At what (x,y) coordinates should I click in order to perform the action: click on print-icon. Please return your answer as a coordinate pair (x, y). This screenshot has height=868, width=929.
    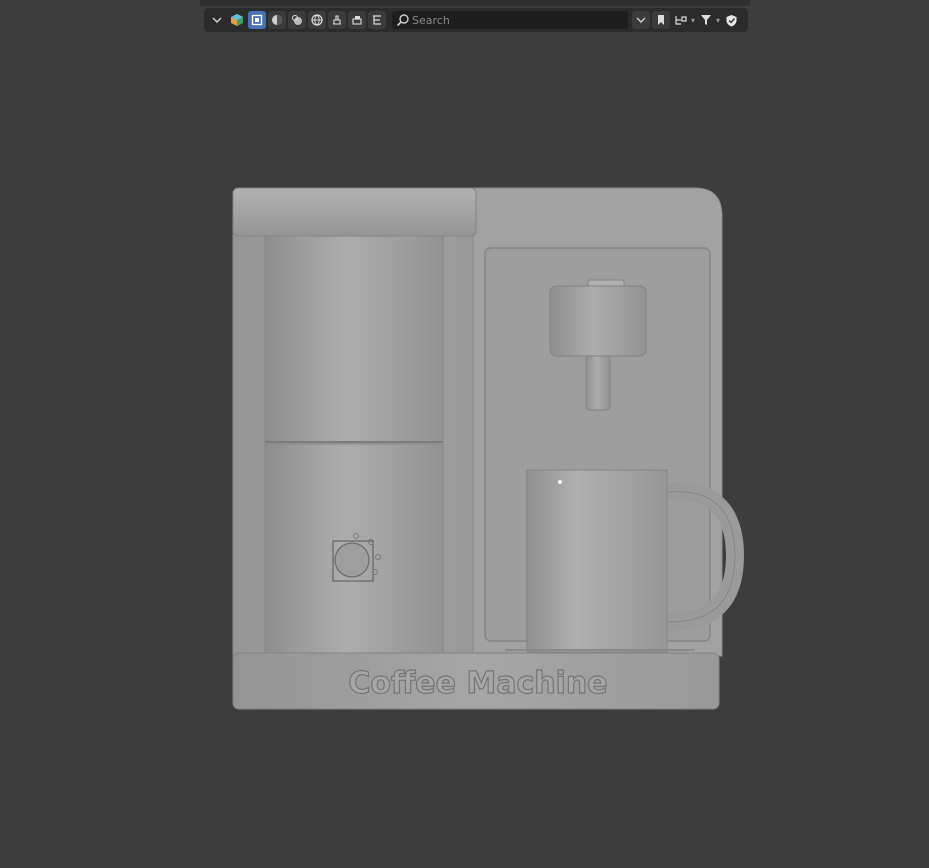
    Looking at the image, I should click on (357, 20).